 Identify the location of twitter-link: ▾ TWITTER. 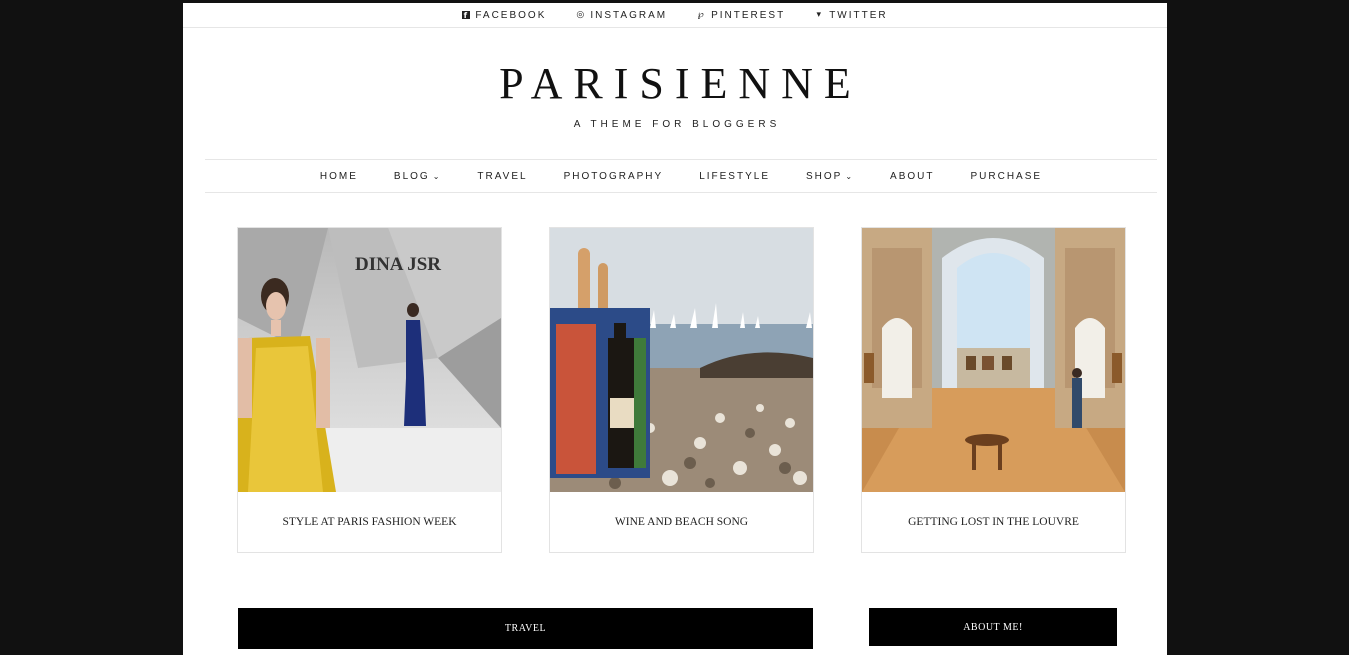
(851, 15).